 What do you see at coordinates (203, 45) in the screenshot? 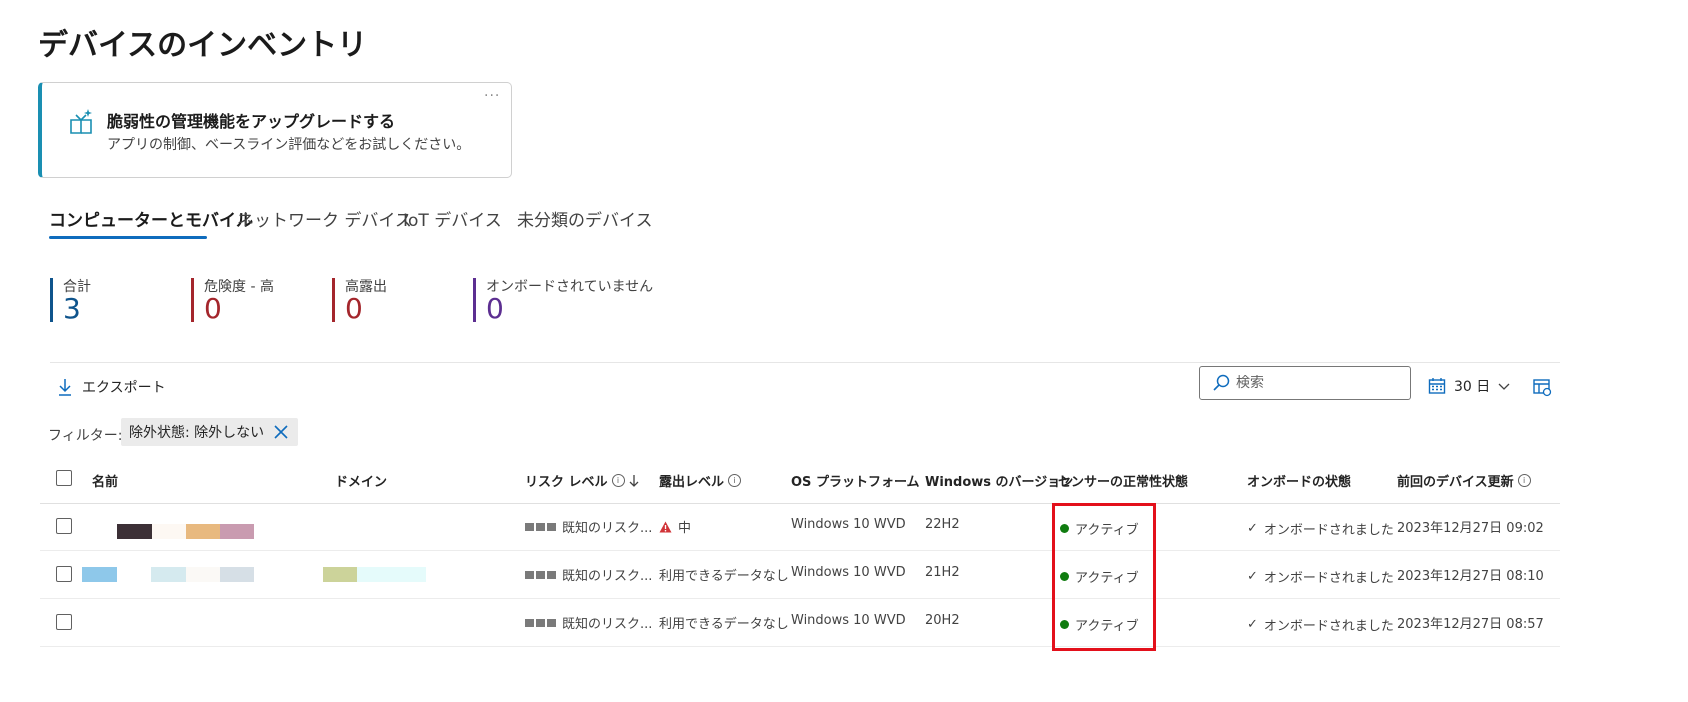
I see `page-title: デバイスのインベントリ` at bounding box center [203, 45].